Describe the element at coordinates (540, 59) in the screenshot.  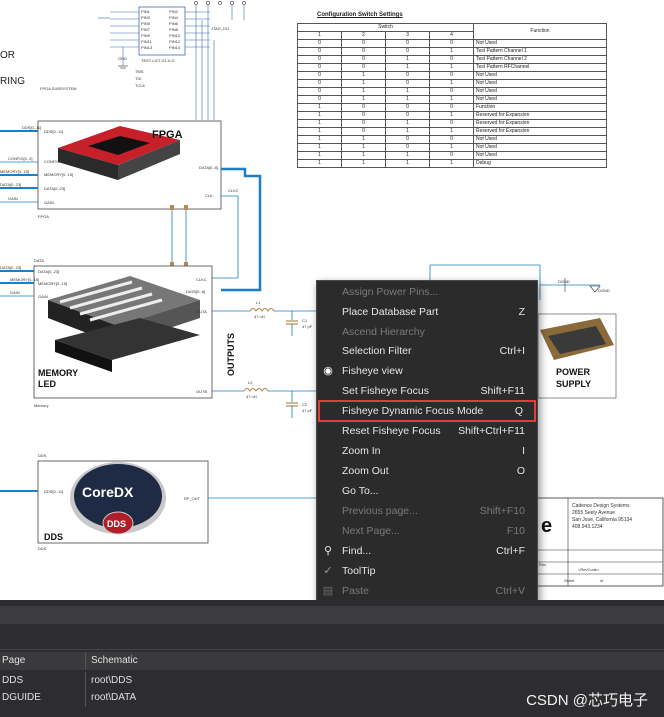
I see `function-cell: Test Pattern Channel 2` at that location.